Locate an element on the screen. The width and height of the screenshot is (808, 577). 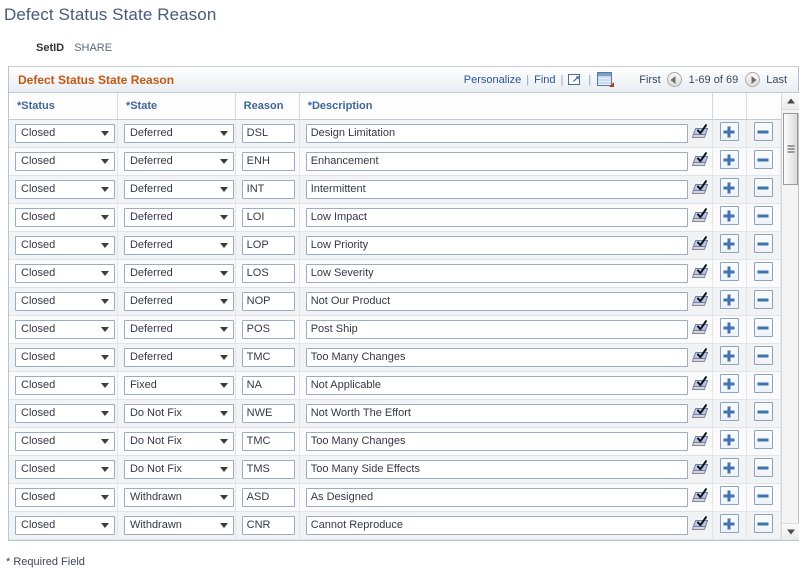
scrollbar-thumb is located at coordinates (790, 149).